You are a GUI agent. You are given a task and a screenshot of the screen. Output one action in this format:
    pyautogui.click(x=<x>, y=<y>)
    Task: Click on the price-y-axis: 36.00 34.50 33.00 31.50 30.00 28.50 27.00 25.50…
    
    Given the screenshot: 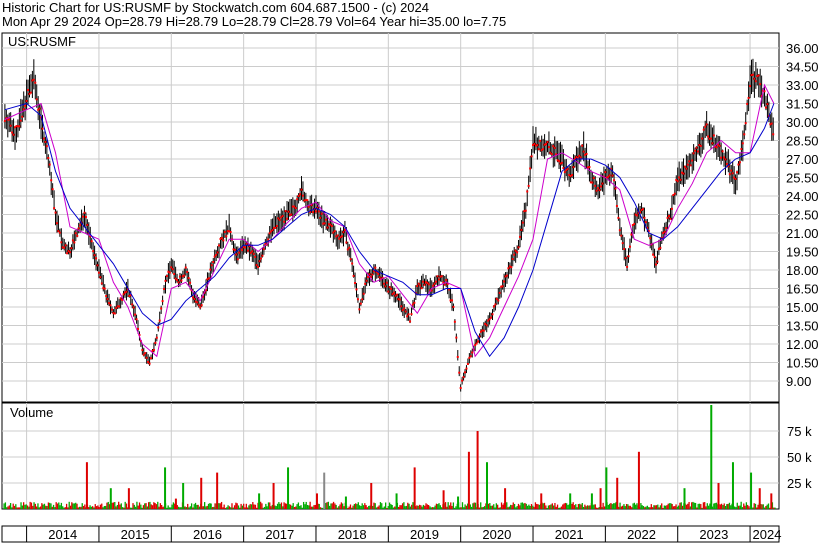 What is the action you would take?
    pyautogui.click(x=802, y=215)
    